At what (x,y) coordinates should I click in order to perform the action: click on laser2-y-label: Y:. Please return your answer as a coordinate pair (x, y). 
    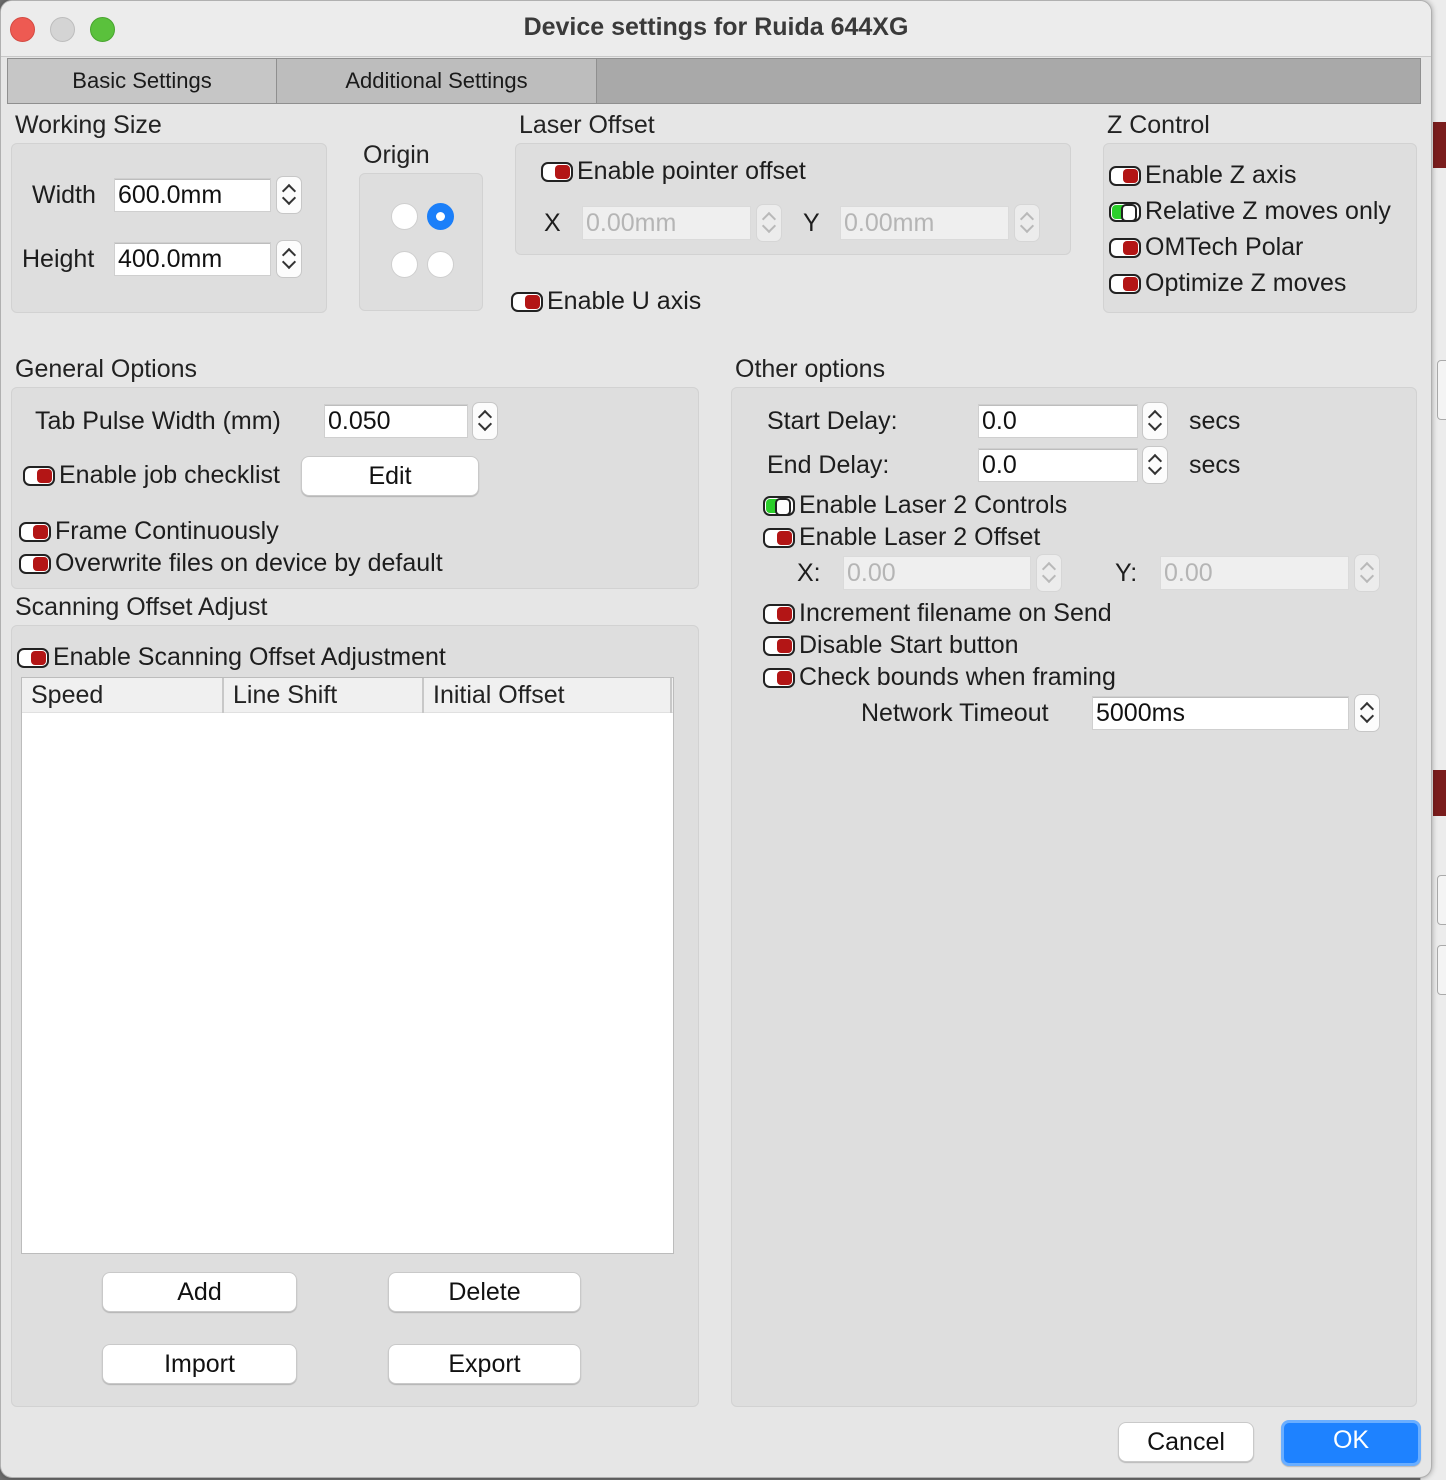
    Looking at the image, I should click on (1126, 573).